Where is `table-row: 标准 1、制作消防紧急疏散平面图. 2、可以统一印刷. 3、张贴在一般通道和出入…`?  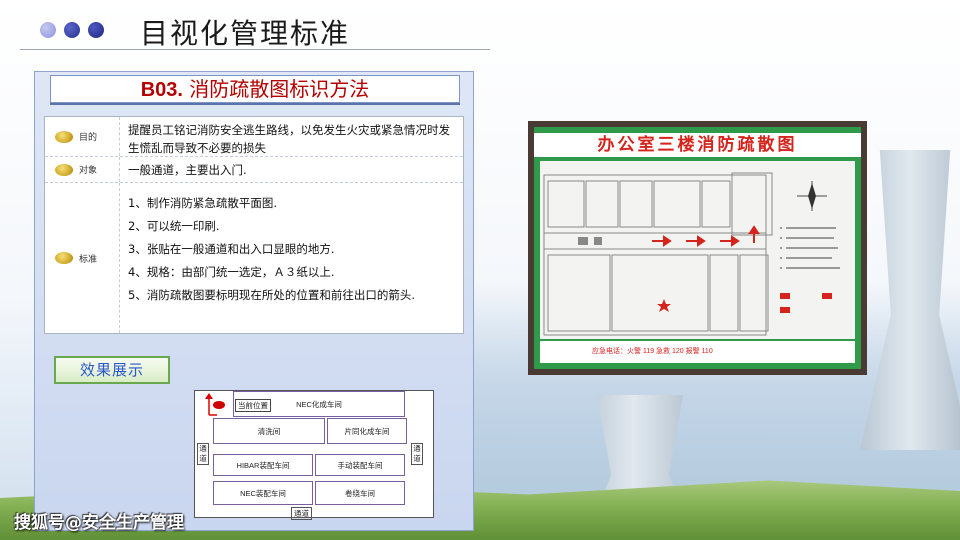 table-row: 标准 1、制作消防紧急疏散平面图. 2、可以统一印刷. 3、张贴在一般通道和出入… is located at coordinates (254, 258).